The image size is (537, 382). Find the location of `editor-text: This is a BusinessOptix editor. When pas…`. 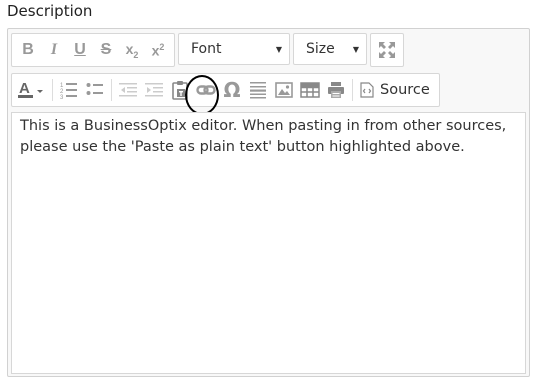

editor-text: This is a BusinessOptix editor. When pas… is located at coordinates (263, 136).